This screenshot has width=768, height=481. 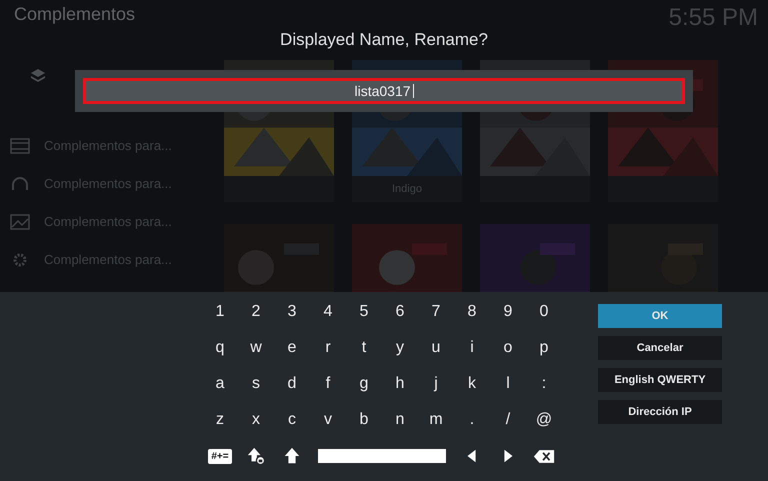 What do you see at coordinates (544, 456) in the screenshot?
I see `backspace-icon` at bounding box center [544, 456].